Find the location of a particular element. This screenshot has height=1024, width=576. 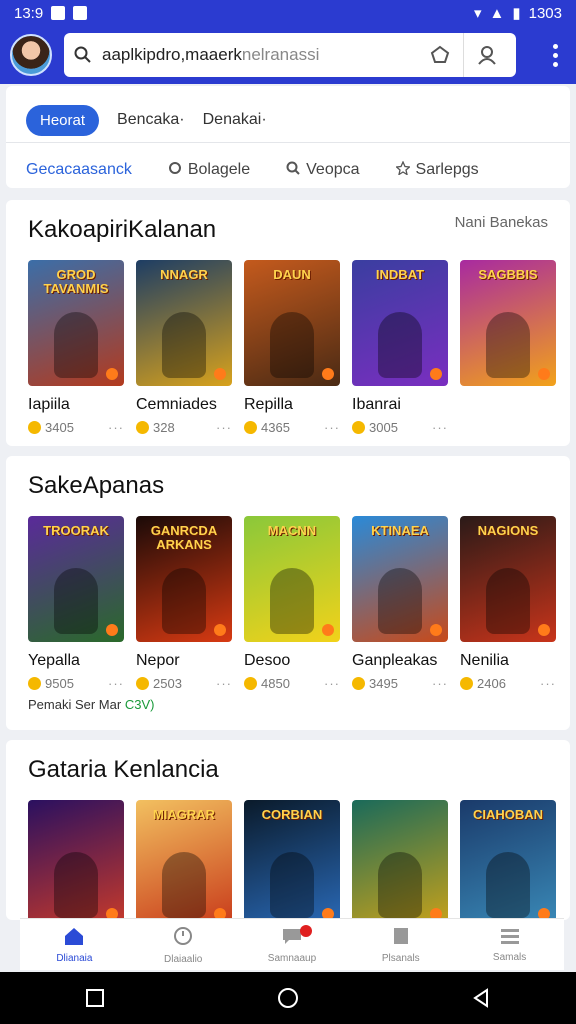

nav-item-4: Samals is located at coordinates (509, 944).